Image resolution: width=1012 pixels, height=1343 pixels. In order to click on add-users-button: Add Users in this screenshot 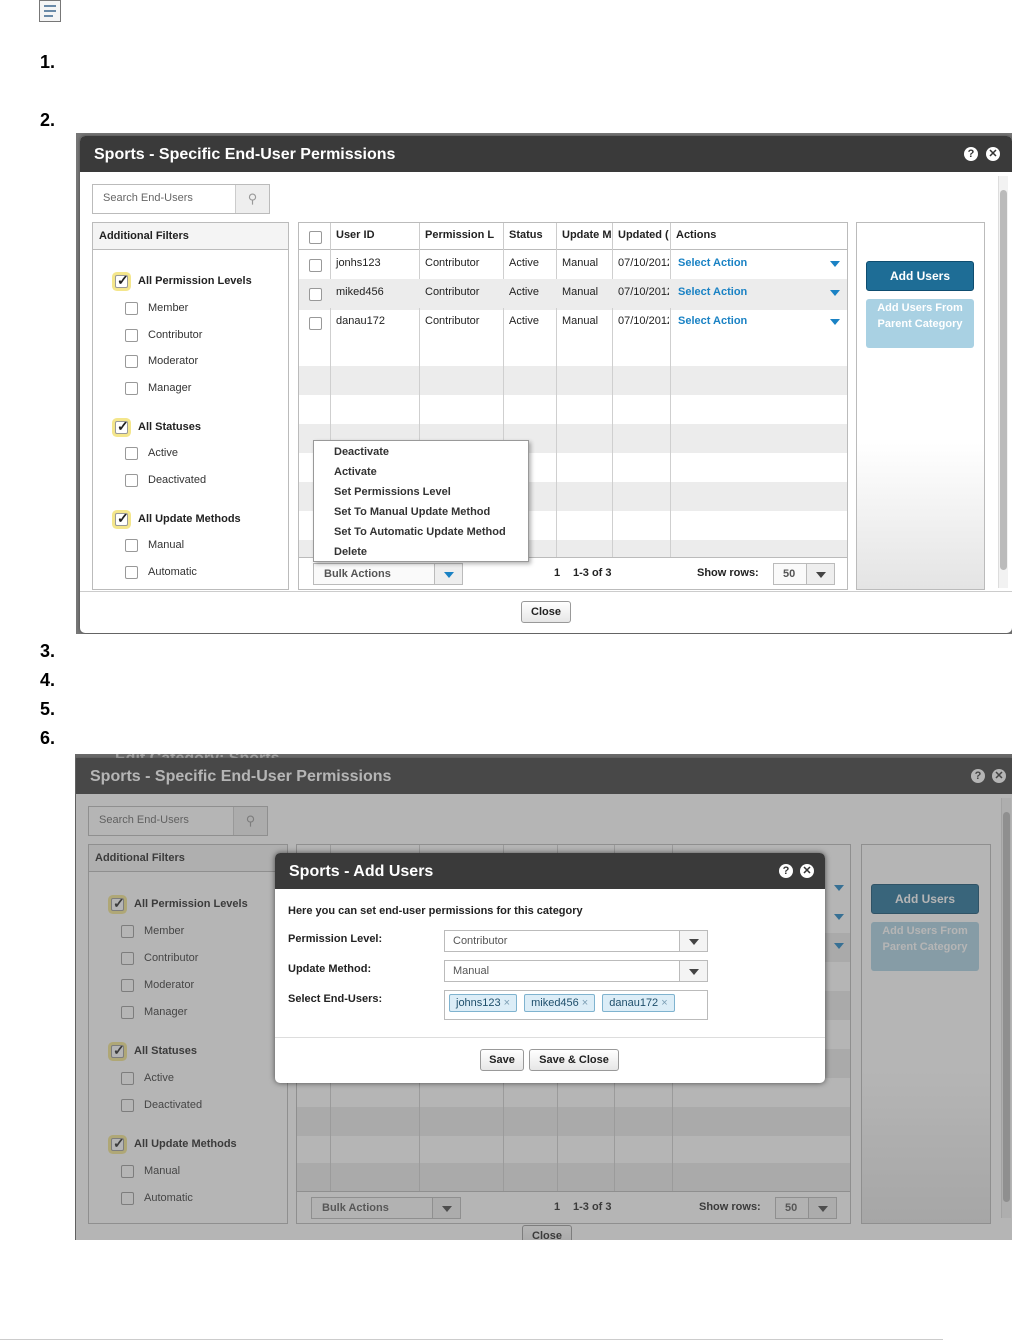, I will do `click(920, 276)`.